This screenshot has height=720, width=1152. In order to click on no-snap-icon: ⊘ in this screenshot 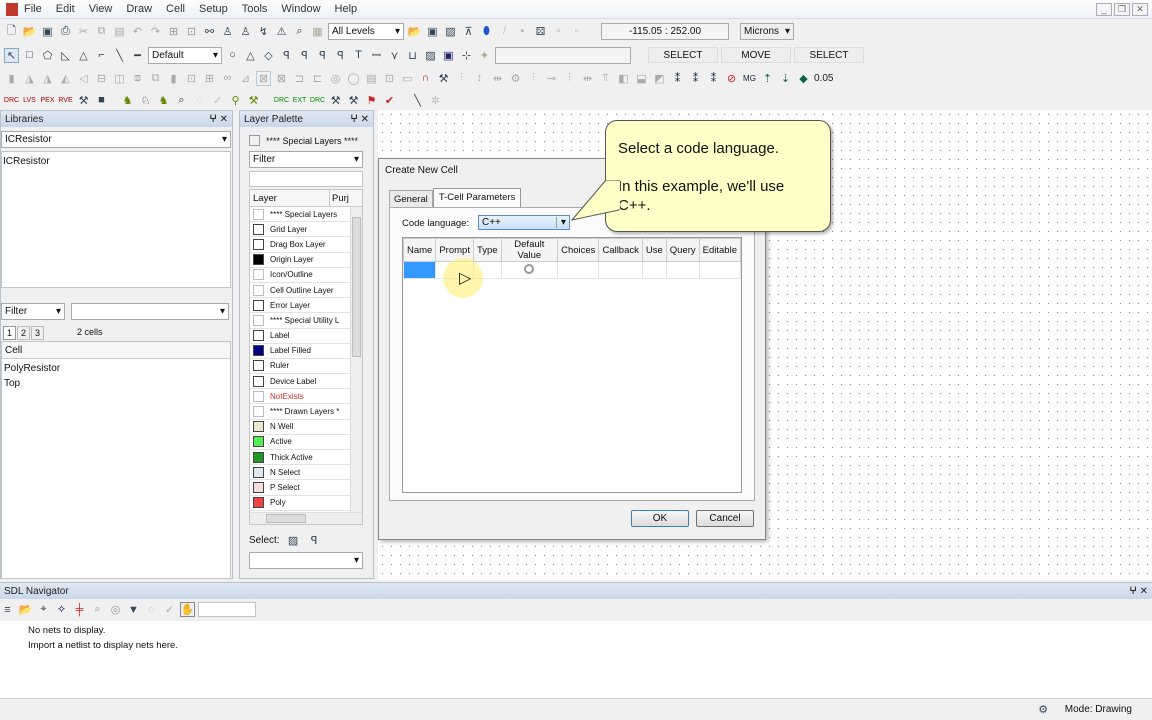, I will do `click(731, 78)`.